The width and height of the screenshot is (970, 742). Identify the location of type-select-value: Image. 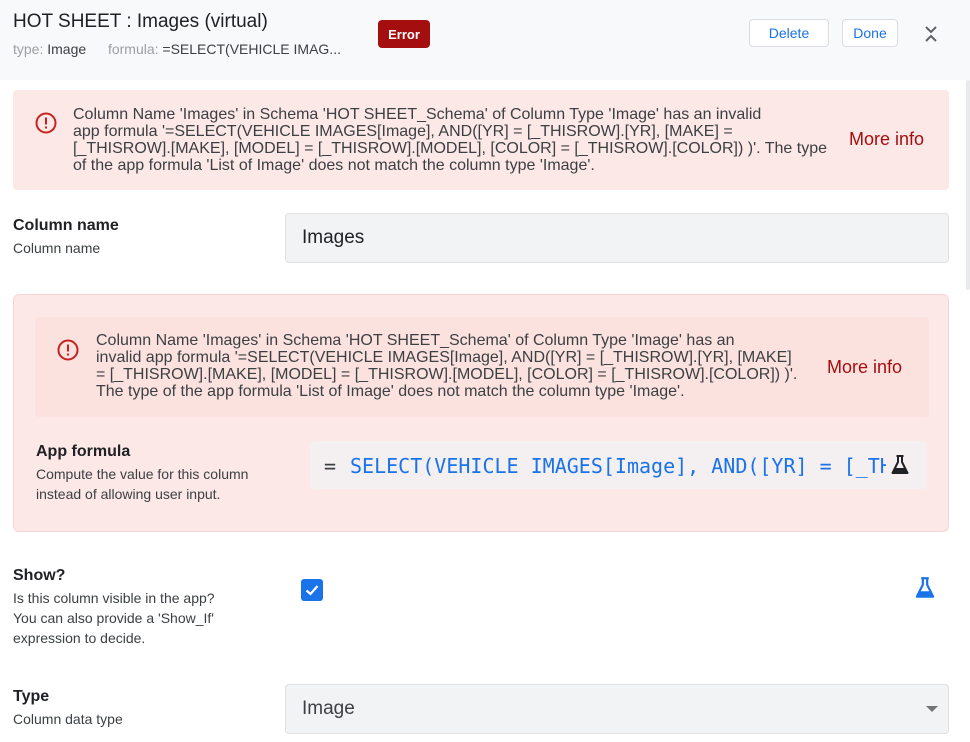
(328, 708).